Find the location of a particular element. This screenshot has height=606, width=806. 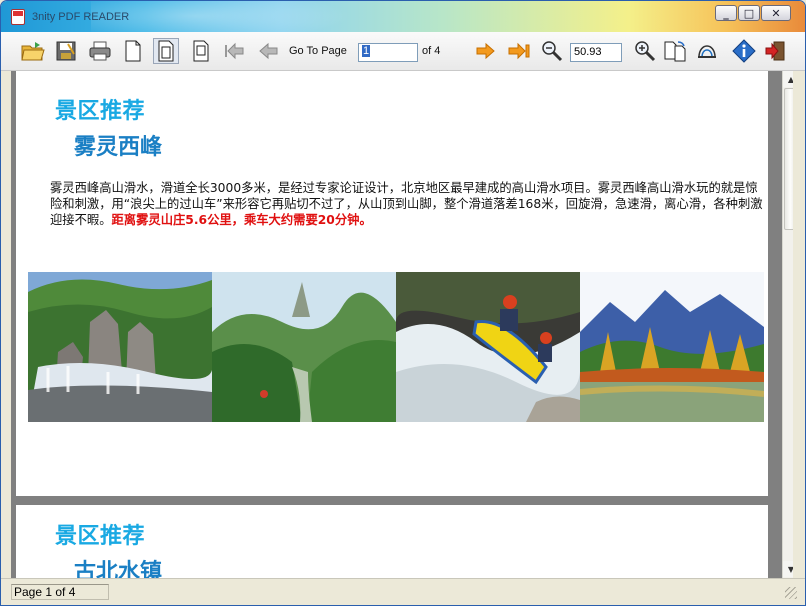

page-count-label: of 4 is located at coordinates (431, 51).